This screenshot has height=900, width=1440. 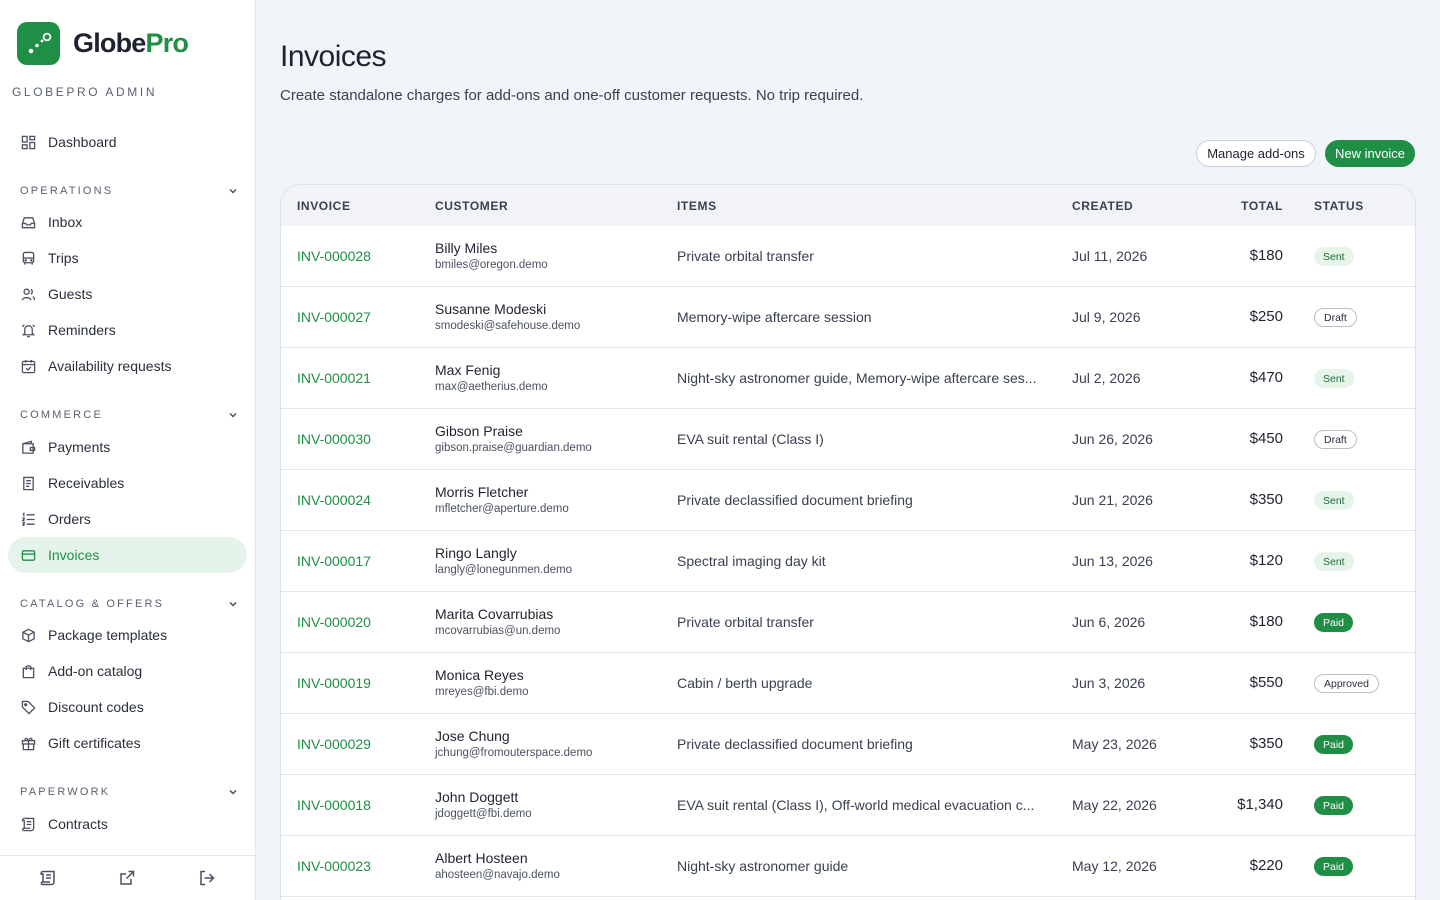 I want to click on invoice-id-link: INV-000020, so click(x=334, y=622).